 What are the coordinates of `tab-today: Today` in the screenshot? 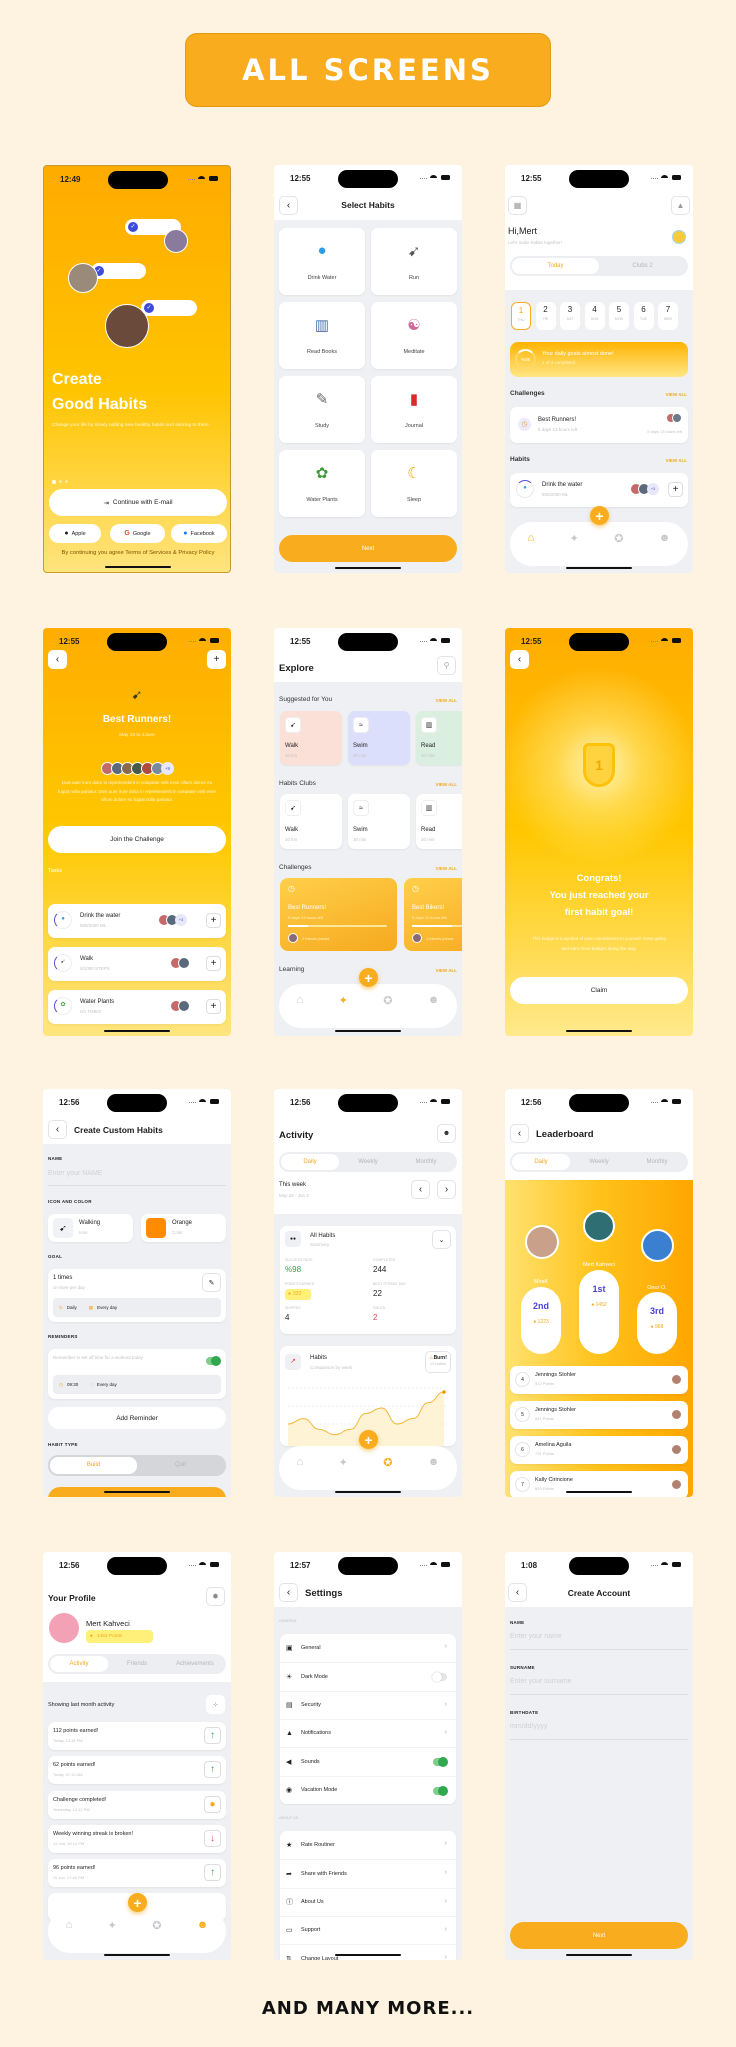 It's located at (555, 266).